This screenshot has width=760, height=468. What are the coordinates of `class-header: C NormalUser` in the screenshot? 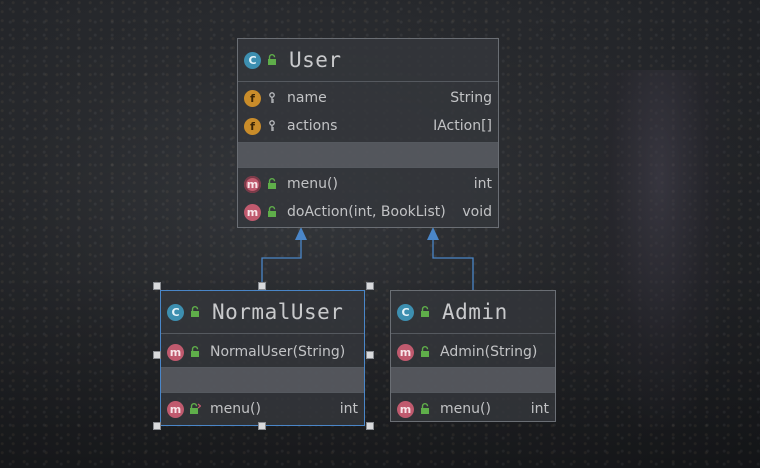 It's located at (262, 312).